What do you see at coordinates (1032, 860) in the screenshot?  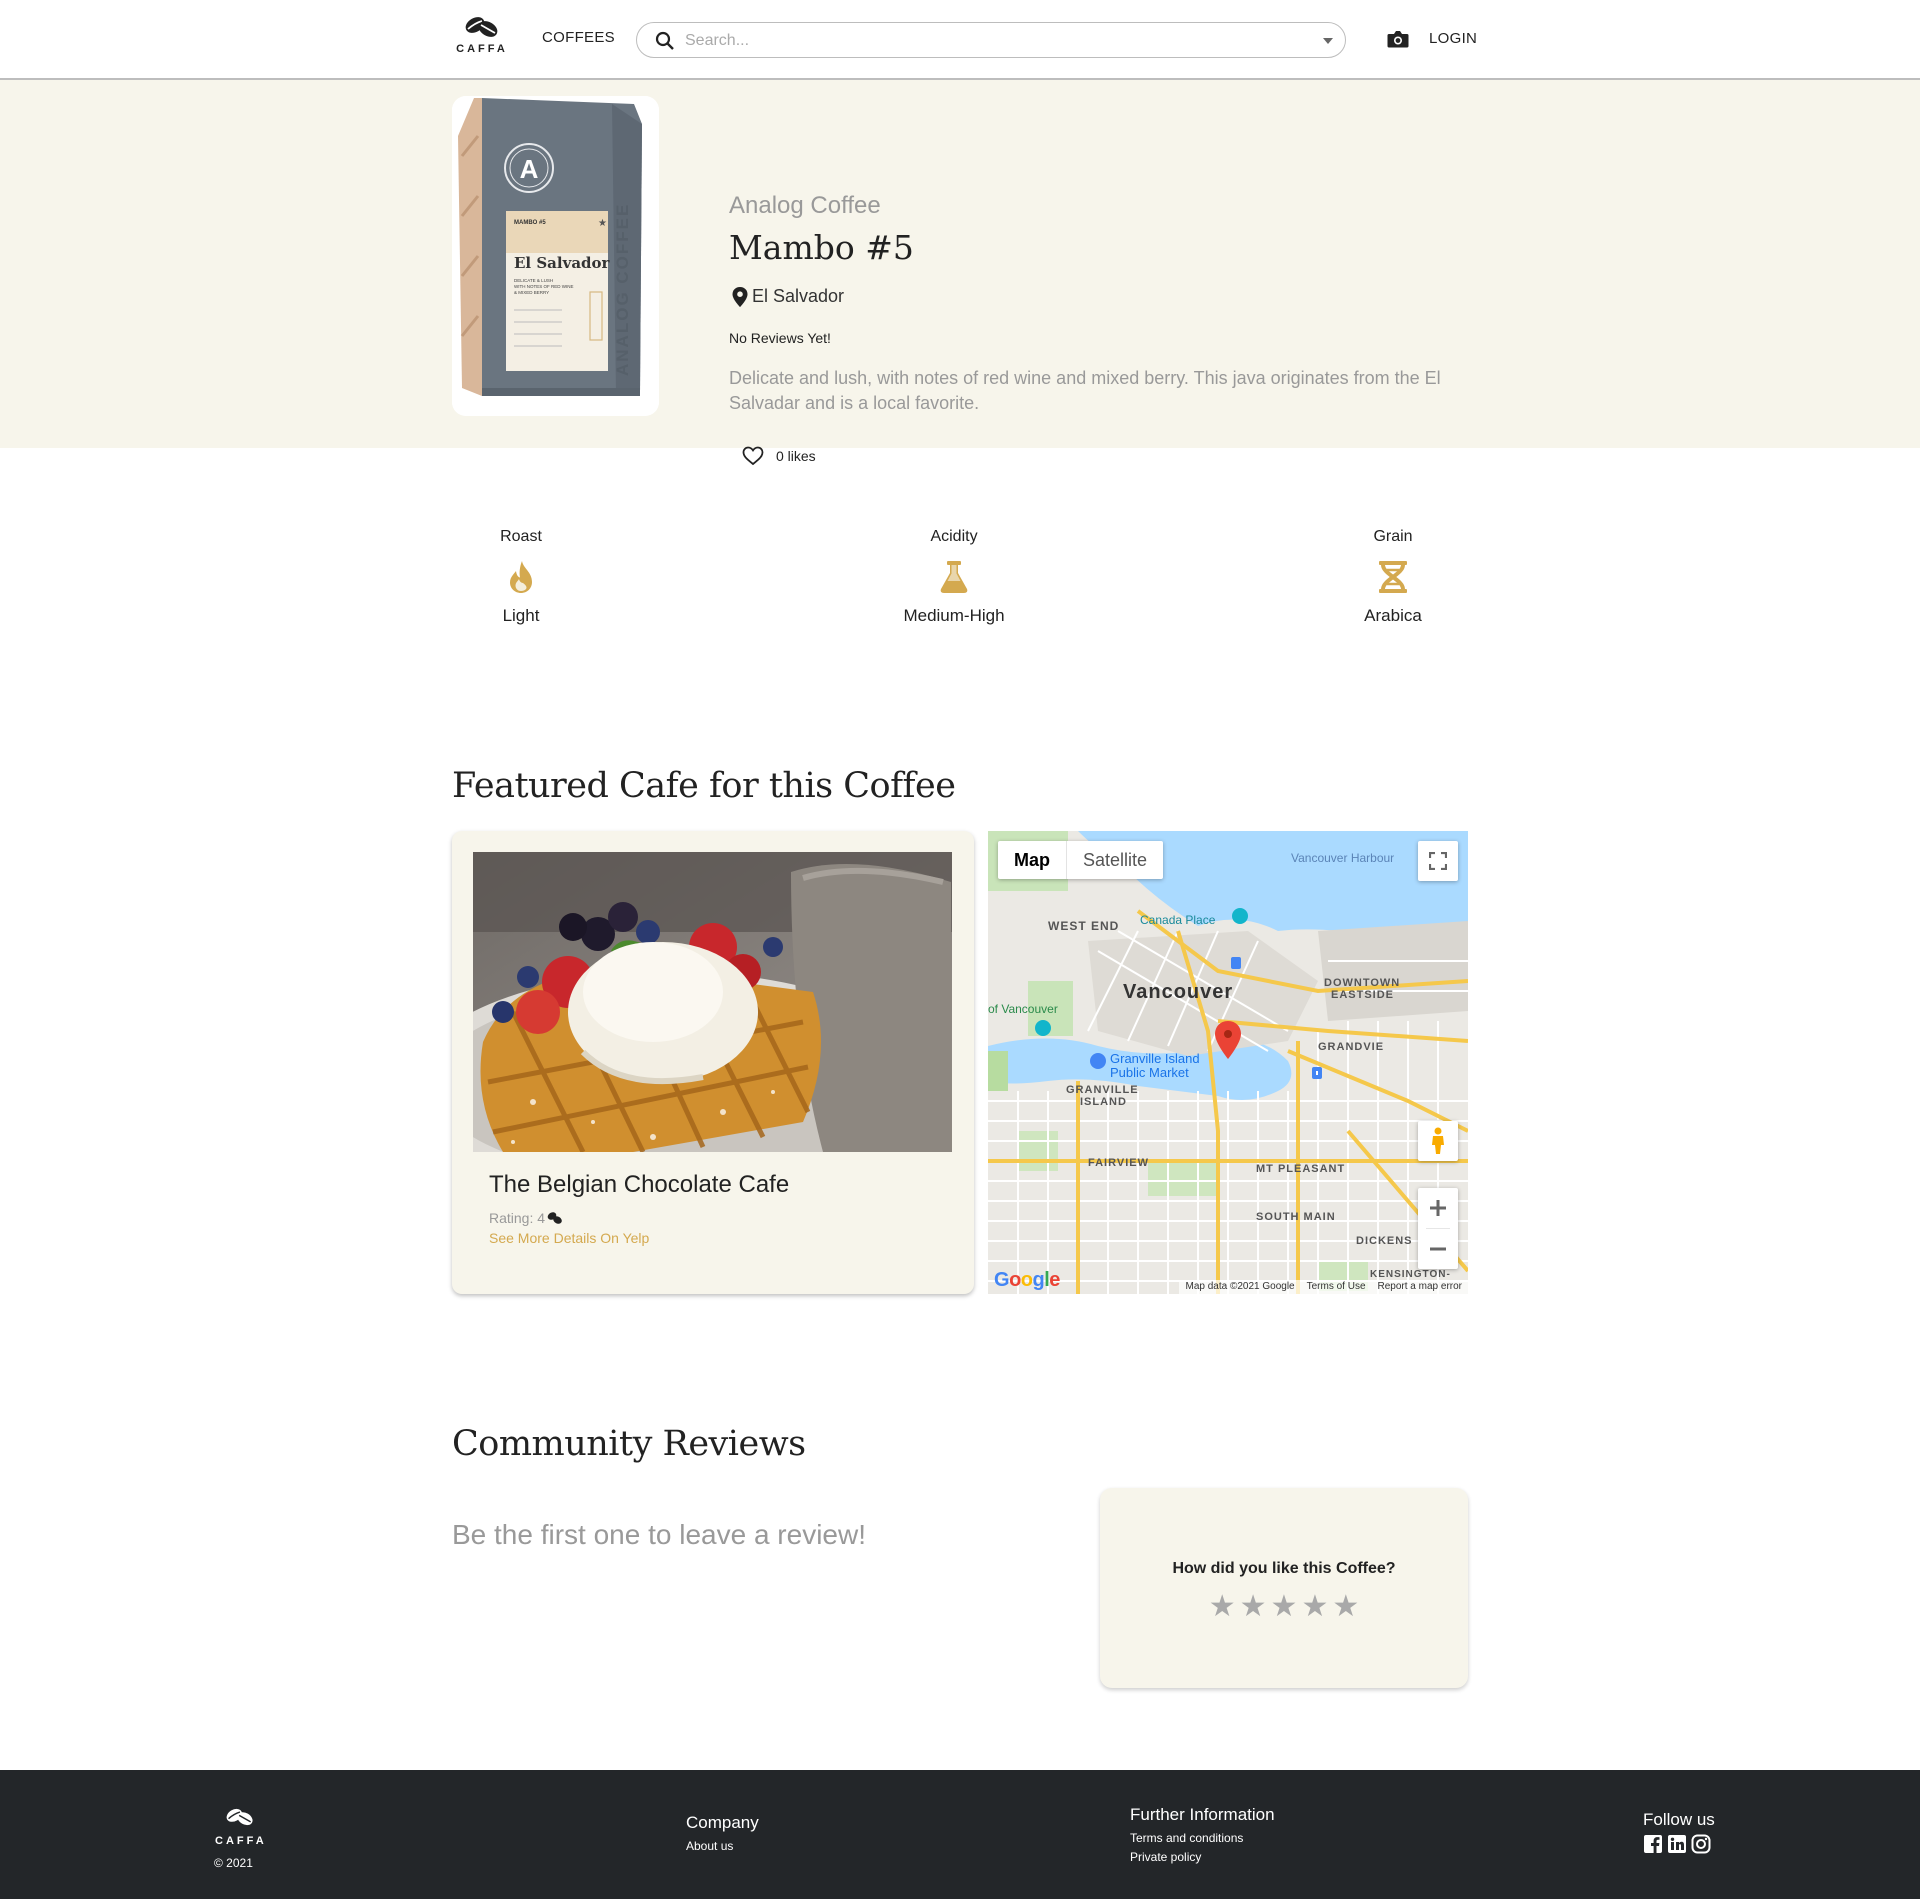 I see `map-type-map-button: Map` at bounding box center [1032, 860].